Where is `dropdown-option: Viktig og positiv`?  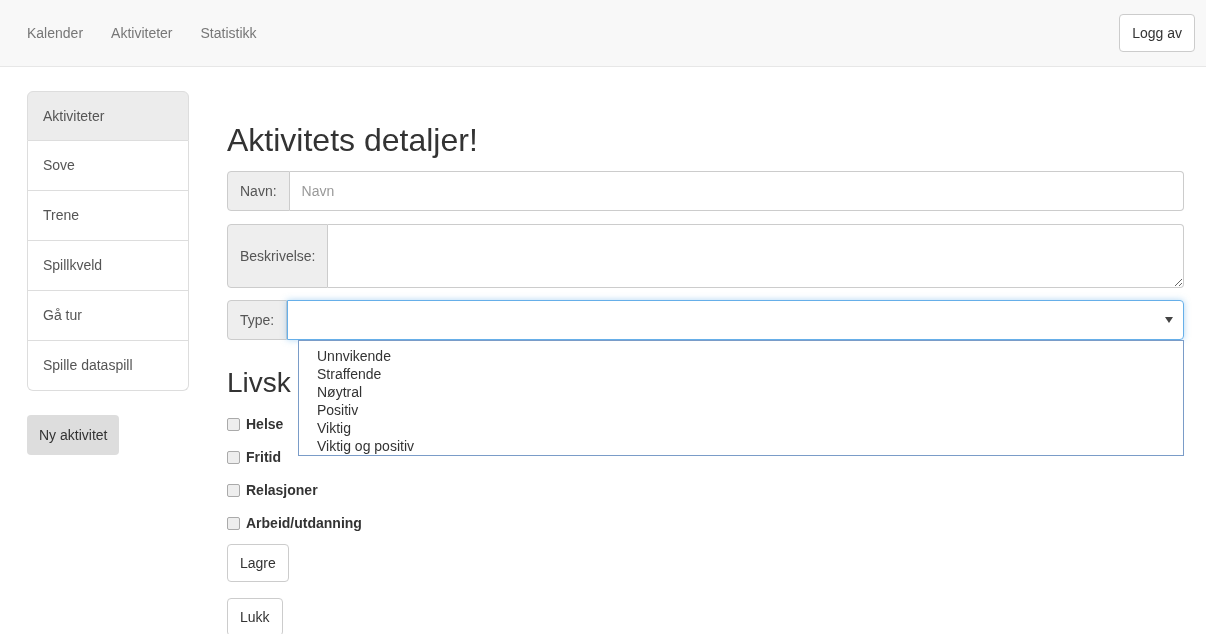
dropdown-option: Viktig og positiv is located at coordinates (750, 446).